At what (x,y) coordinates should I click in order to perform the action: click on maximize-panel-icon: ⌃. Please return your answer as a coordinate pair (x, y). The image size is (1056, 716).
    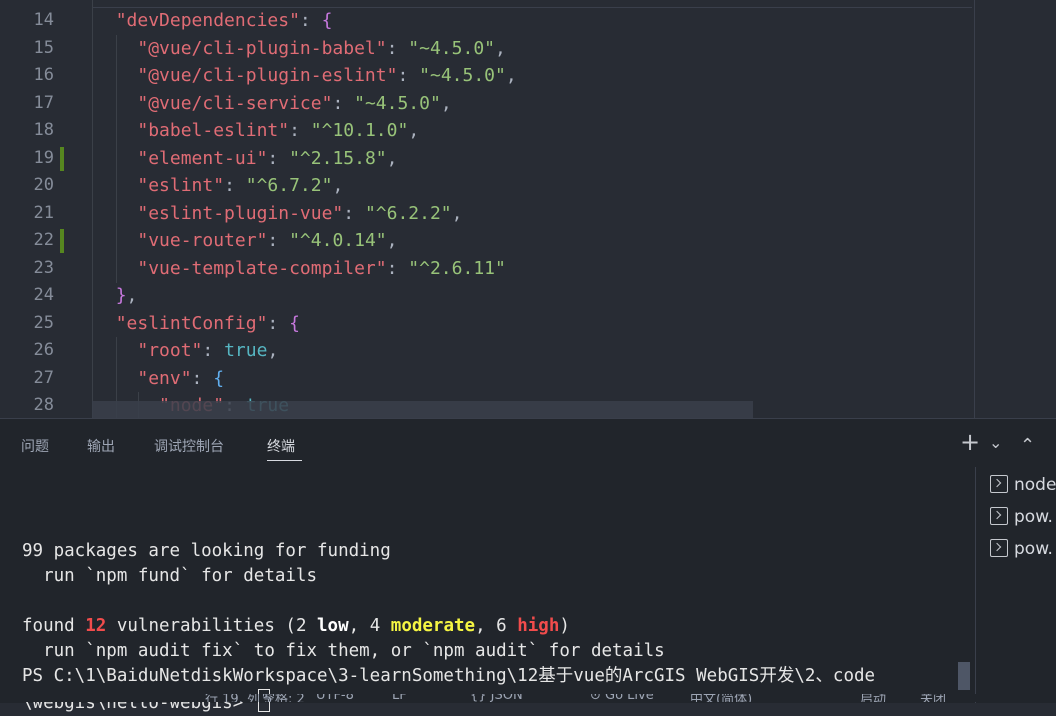
    Looking at the image, I should click on (1027, 445).